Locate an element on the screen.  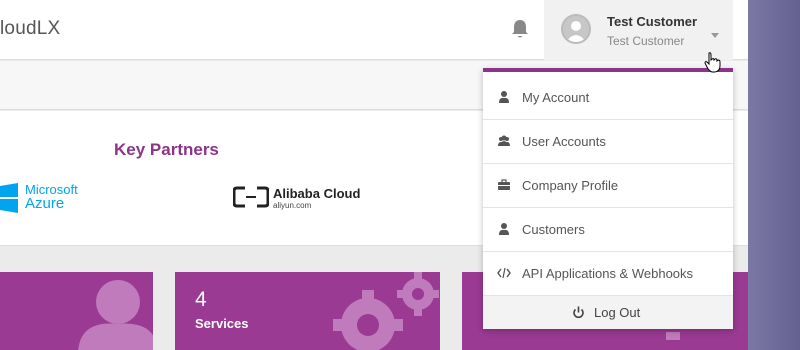
menu-item-label: Customers is located at coordinates (553, 229).